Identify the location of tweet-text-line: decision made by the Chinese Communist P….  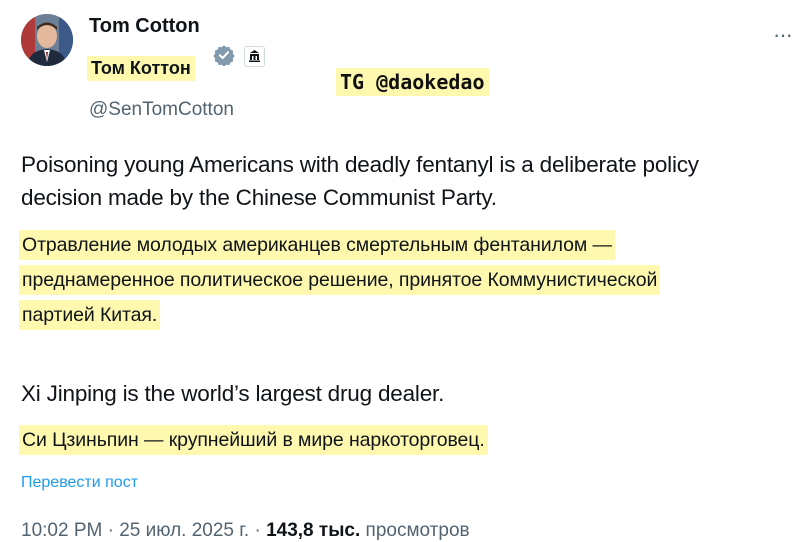
(259, 197).